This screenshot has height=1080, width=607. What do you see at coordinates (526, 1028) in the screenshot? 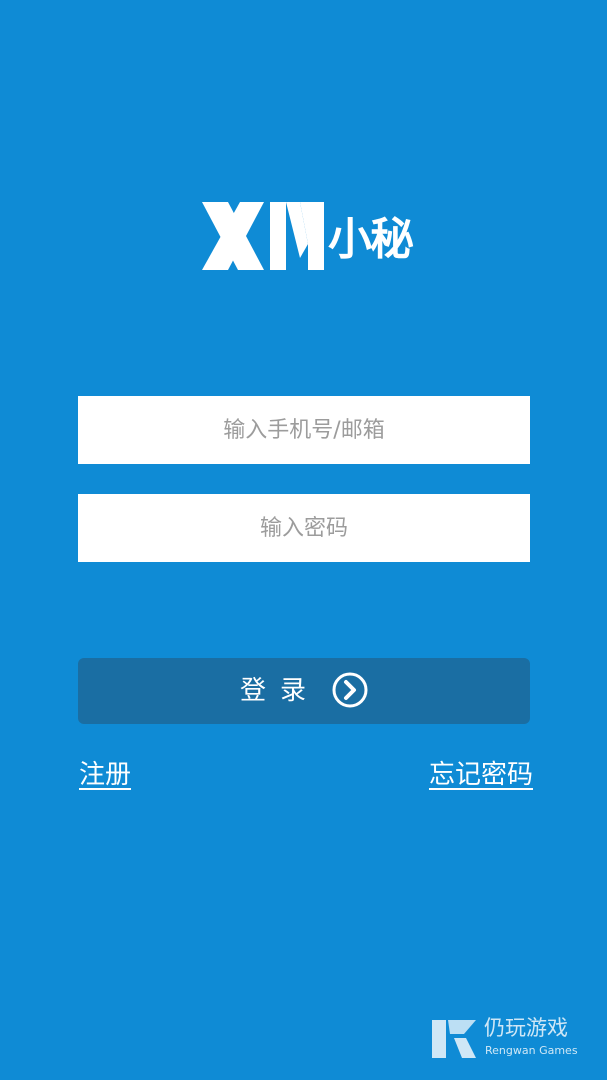
I see `watermark-chinese: 仍玩游戏` at bounding box center [526, 1028].